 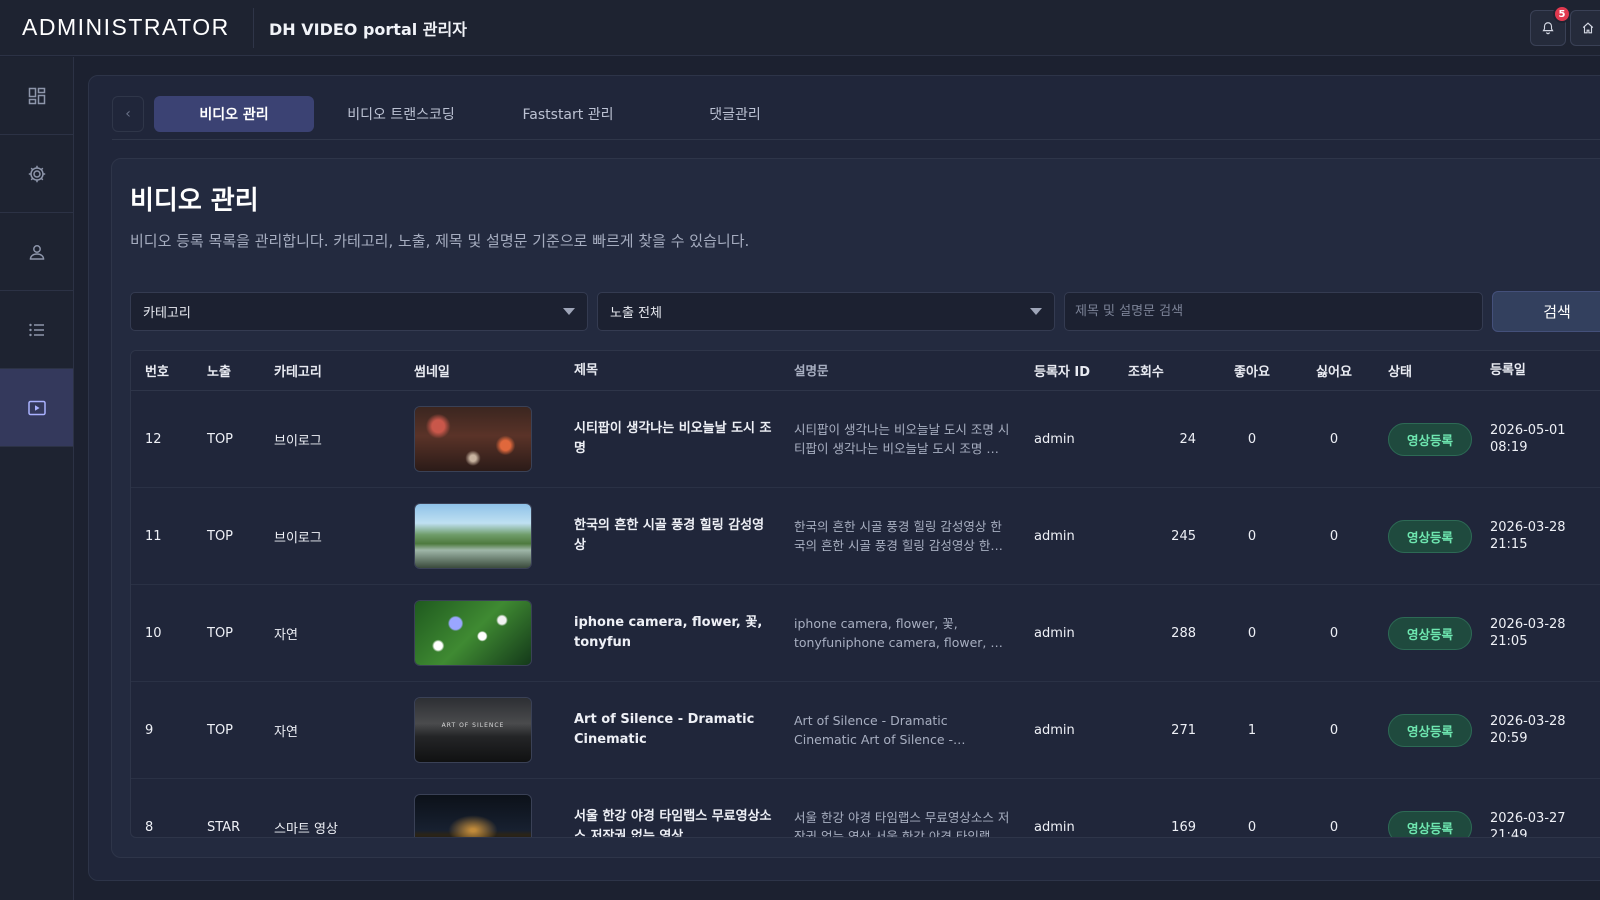 What do you see at coordinates (826, 311) in the screenshot?
I see `exposure-select: 노출 전체` at bounding box center [826, 311].